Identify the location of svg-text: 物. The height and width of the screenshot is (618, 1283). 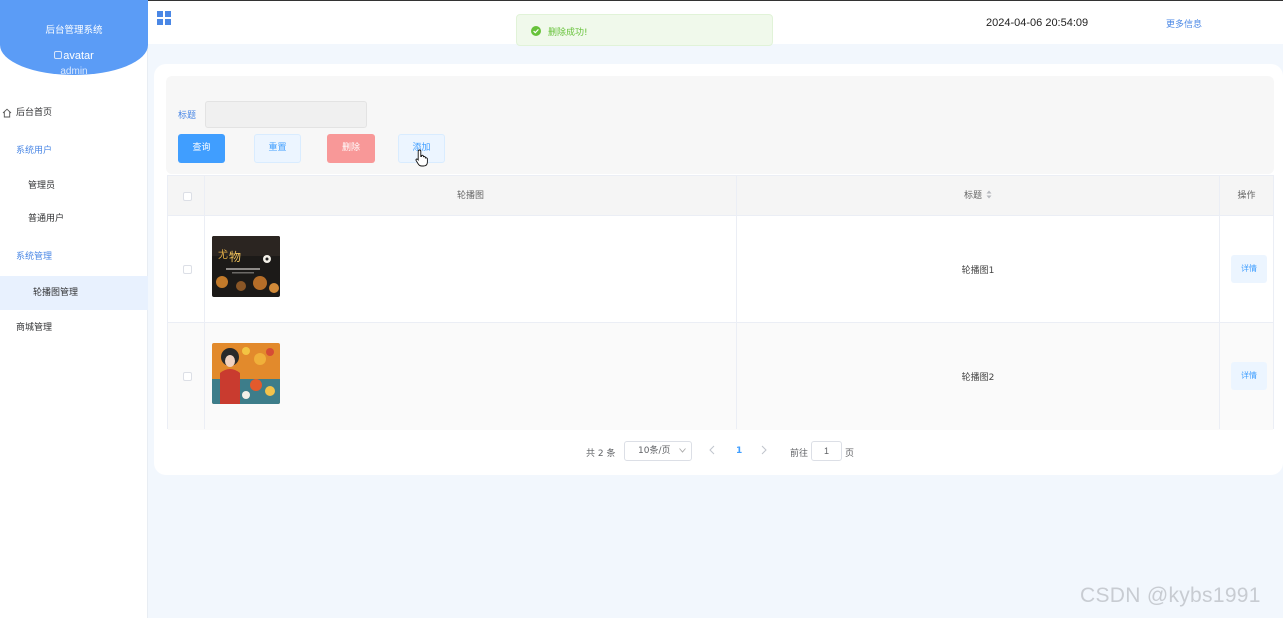
(235, 257).